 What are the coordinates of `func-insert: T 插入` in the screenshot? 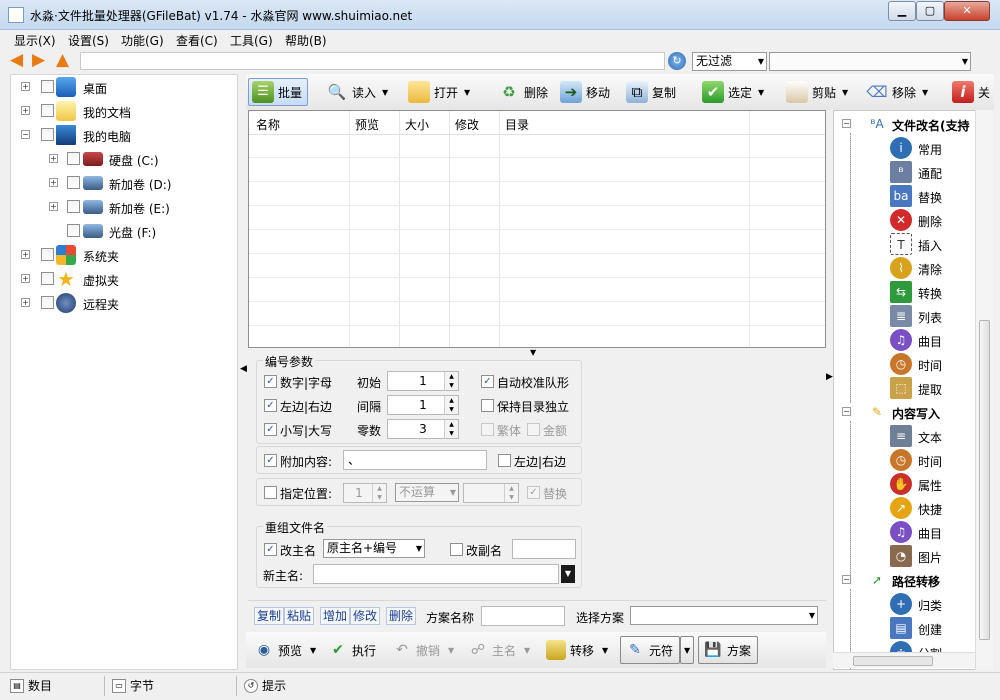 It's located at (935, 244).